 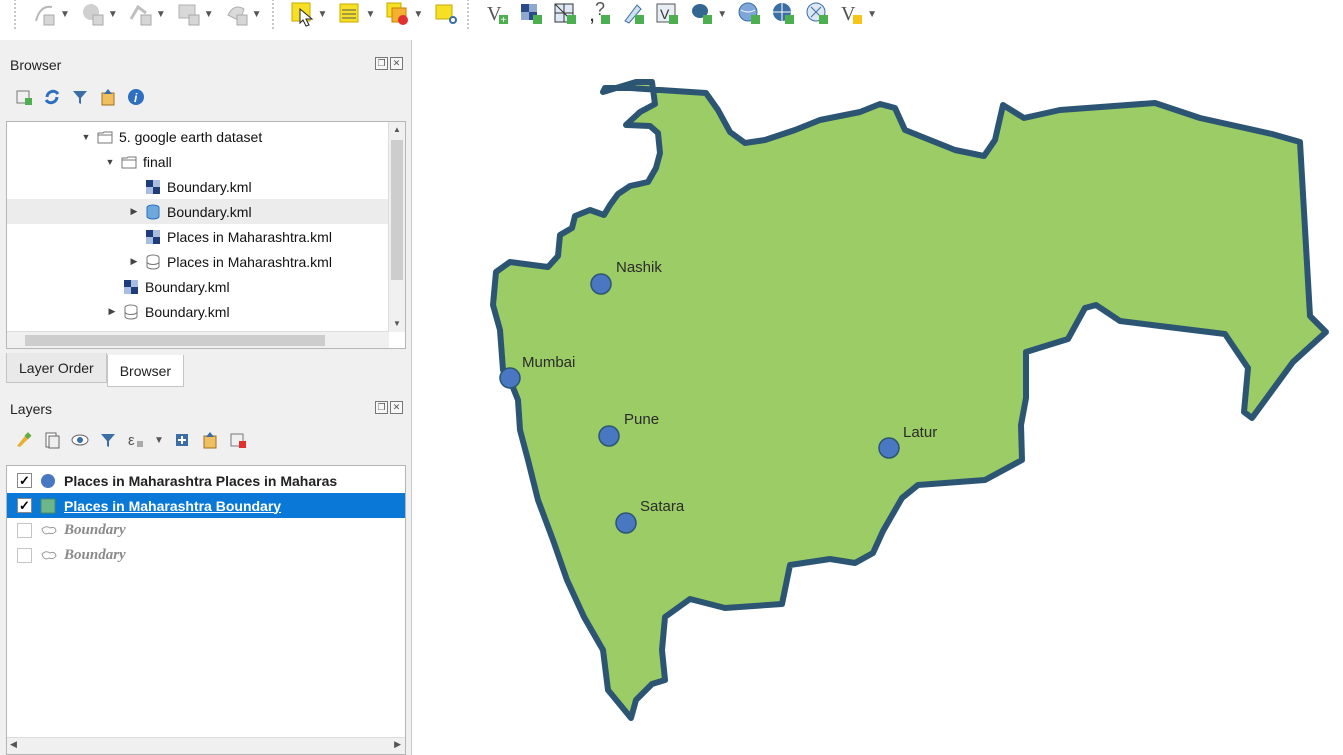 What do you see at coordinates (198, 161) in the screenshot?
I see `tree-item-folder: ▼ finall` at bounding box center [198, 161].